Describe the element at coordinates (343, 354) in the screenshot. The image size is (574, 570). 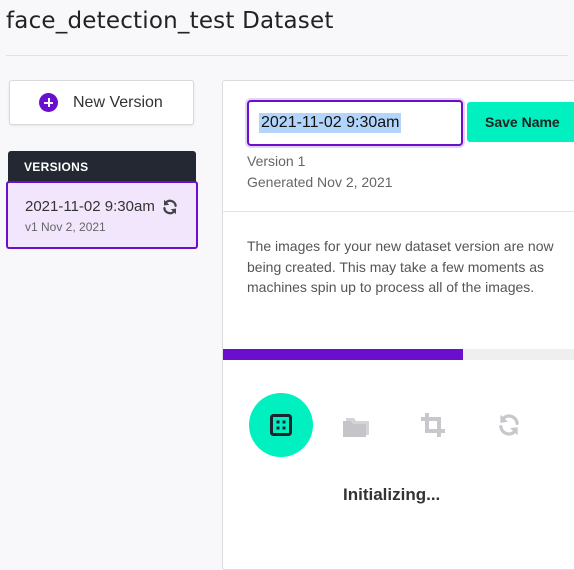
I see `progress-bar-fill` at that location.